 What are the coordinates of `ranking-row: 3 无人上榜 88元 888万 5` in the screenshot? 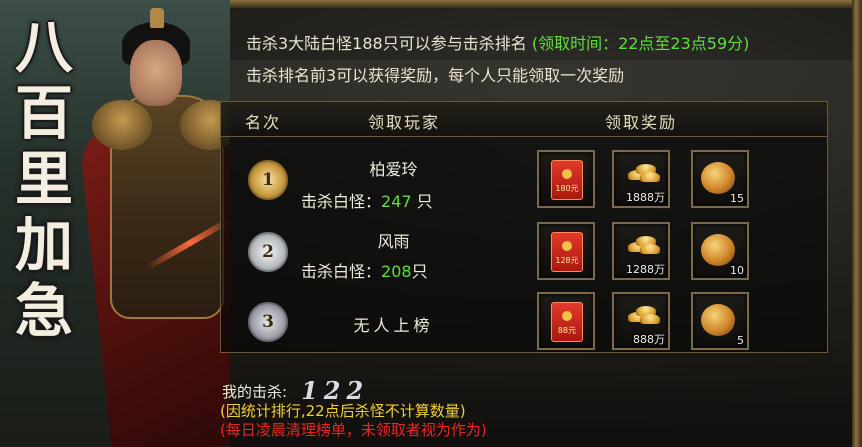 It's located at (524, 324).